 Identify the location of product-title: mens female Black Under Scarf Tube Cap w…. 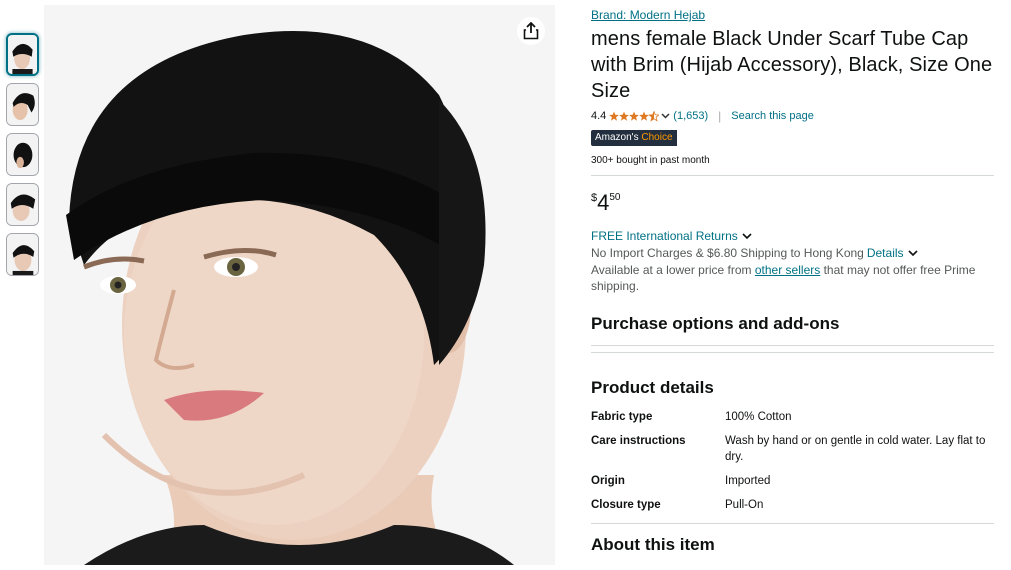
(792, 65).